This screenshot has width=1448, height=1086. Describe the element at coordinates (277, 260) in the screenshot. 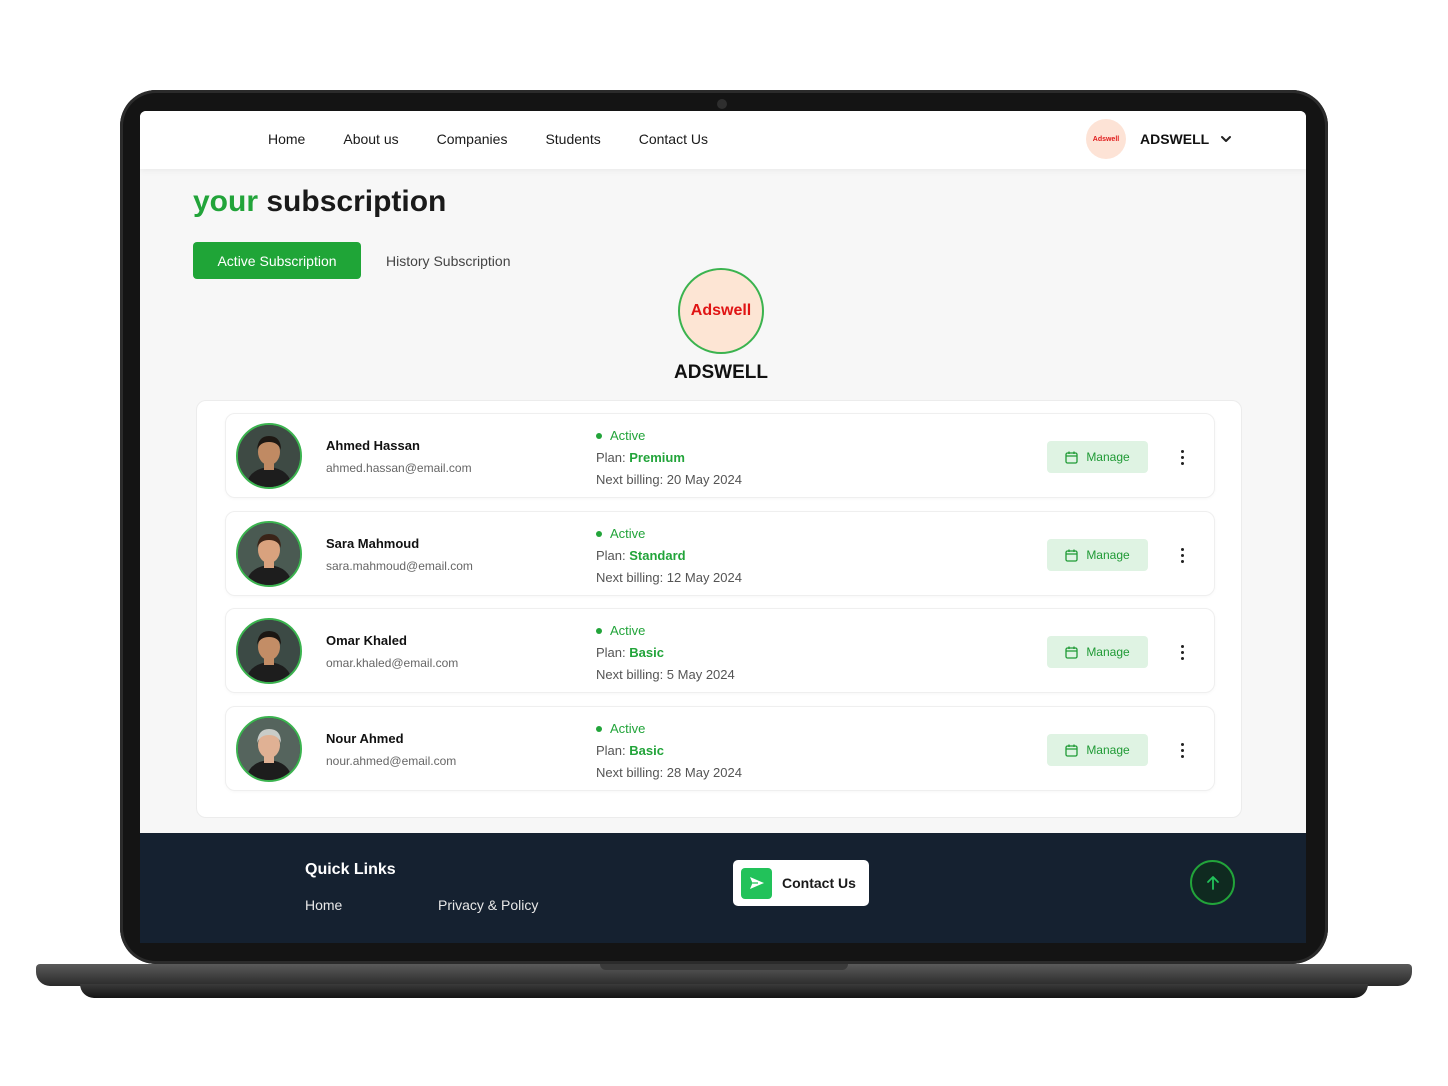

I see `tab-active-subscription: Active Subscription` at that location.